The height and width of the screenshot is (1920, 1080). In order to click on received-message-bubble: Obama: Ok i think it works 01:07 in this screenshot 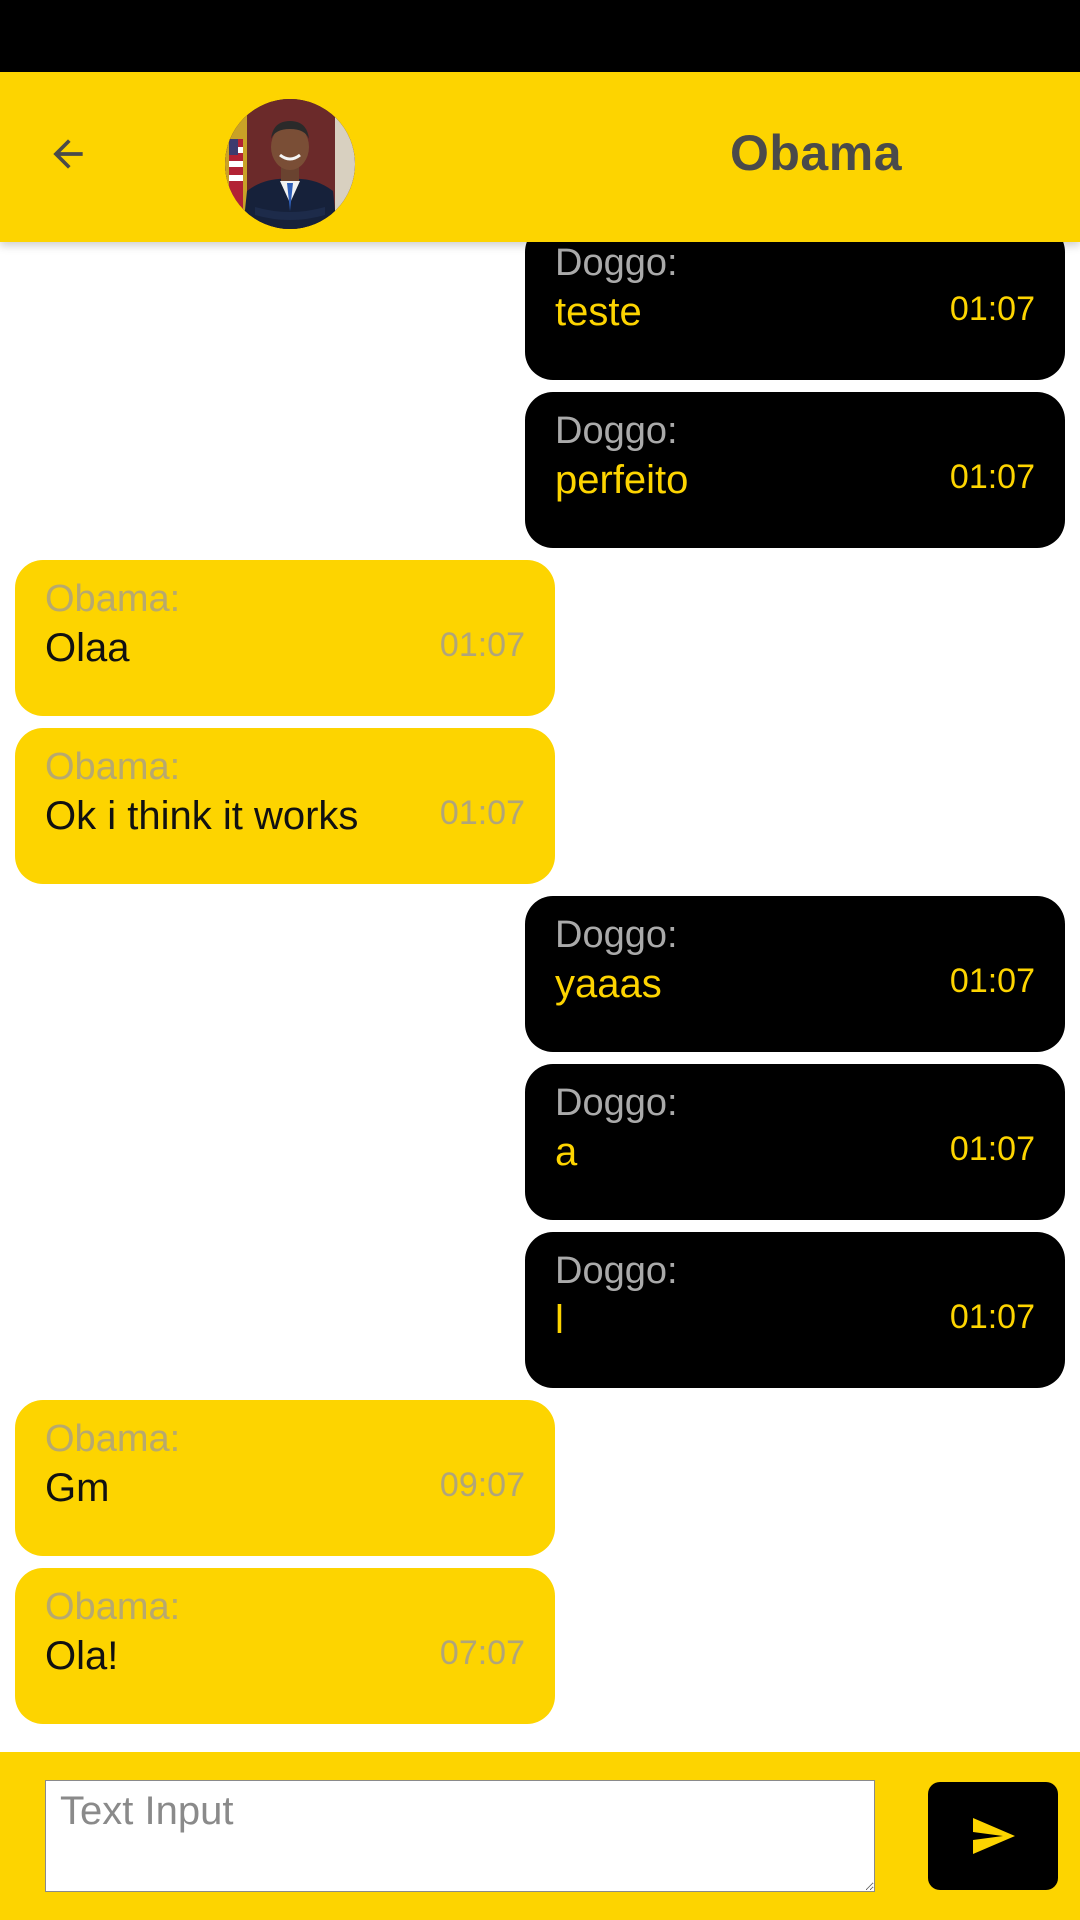, I will do `click(285, 806)`.